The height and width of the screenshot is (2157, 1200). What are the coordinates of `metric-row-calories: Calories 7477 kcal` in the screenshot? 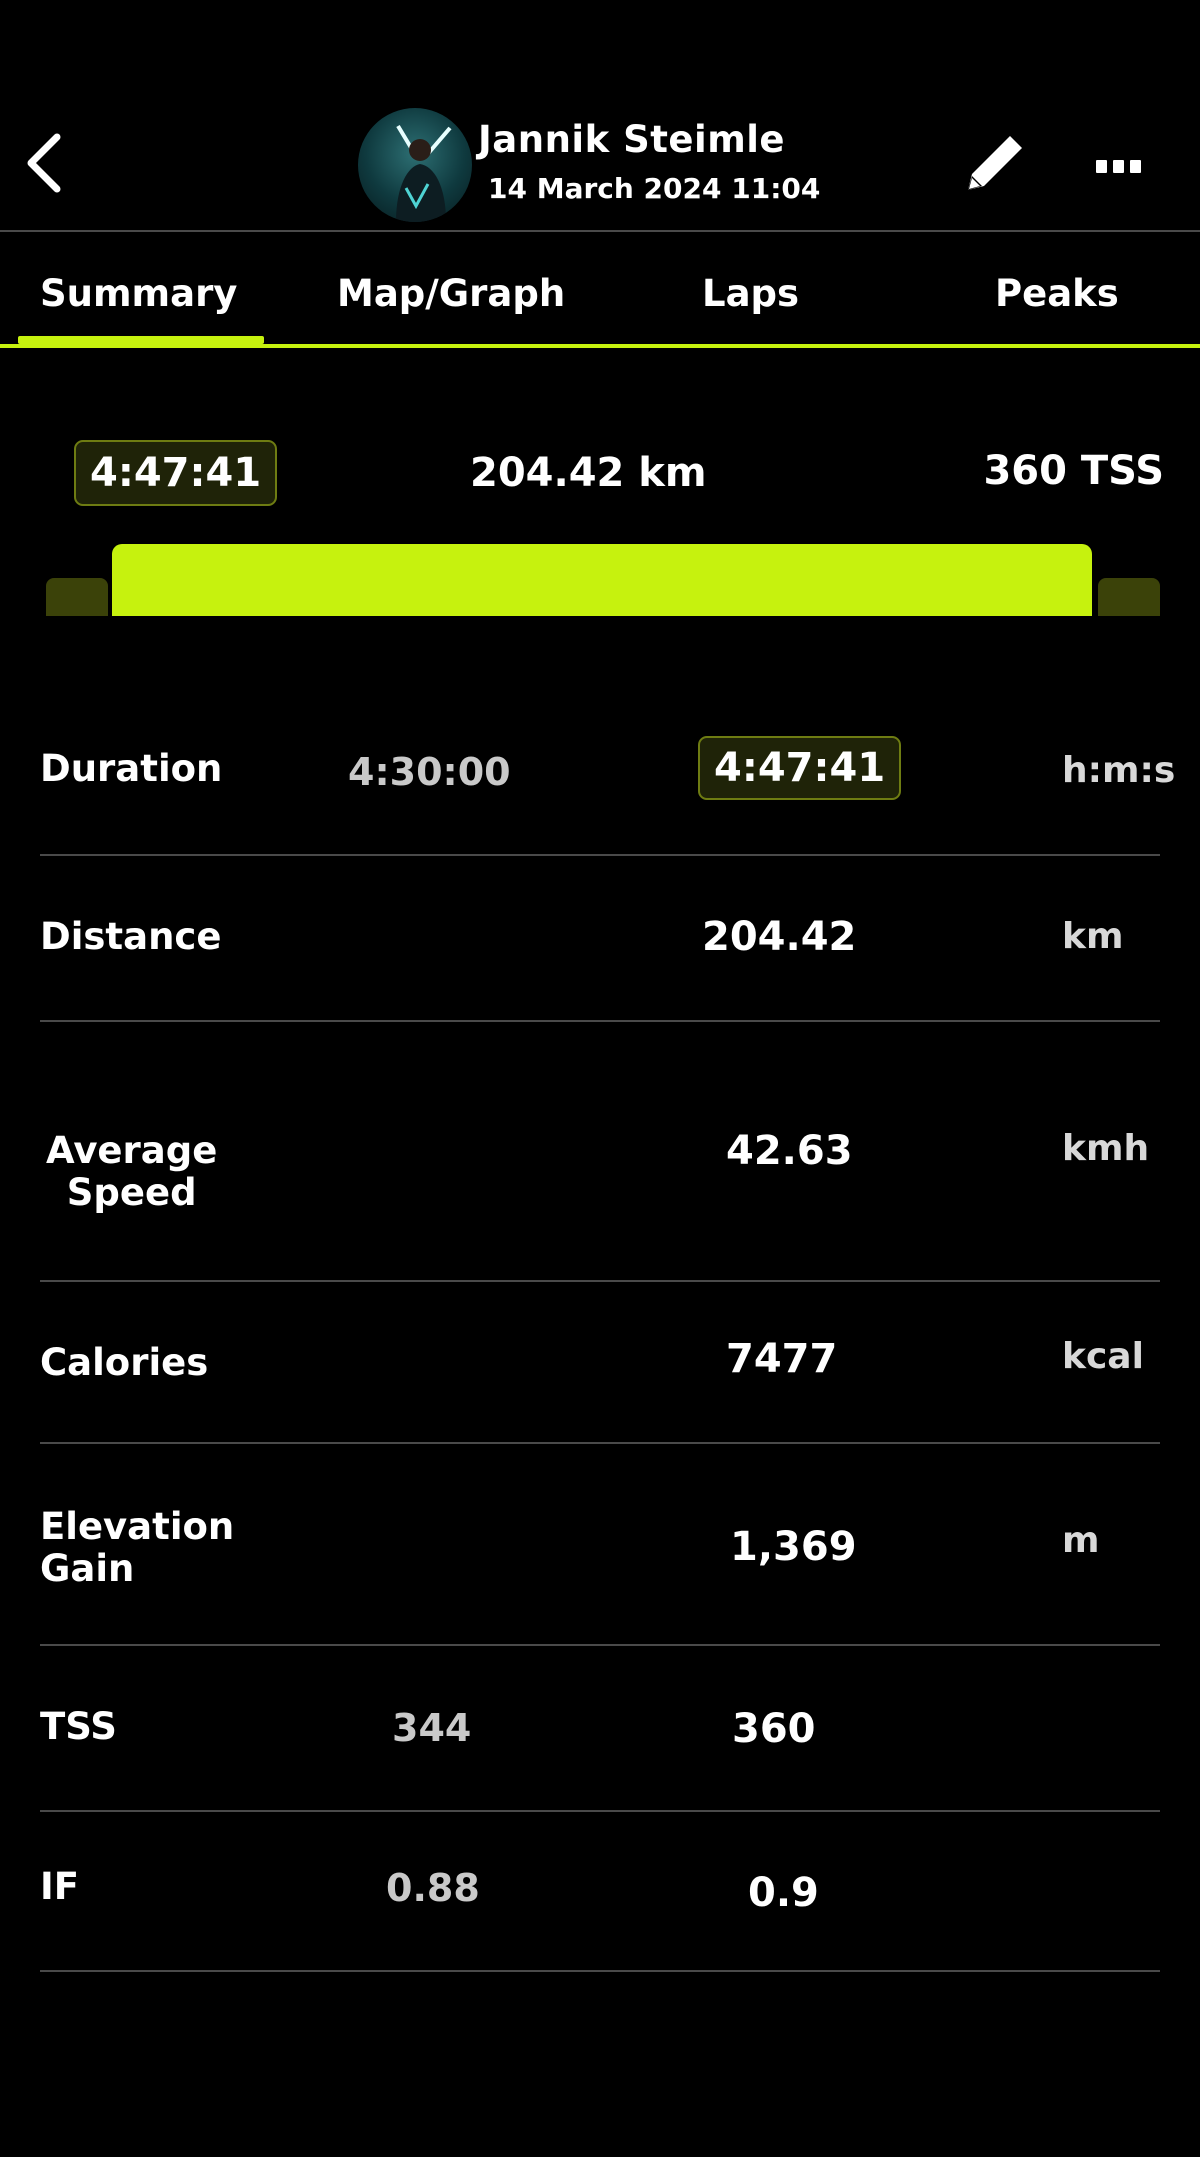 It's located at (600, 1363).